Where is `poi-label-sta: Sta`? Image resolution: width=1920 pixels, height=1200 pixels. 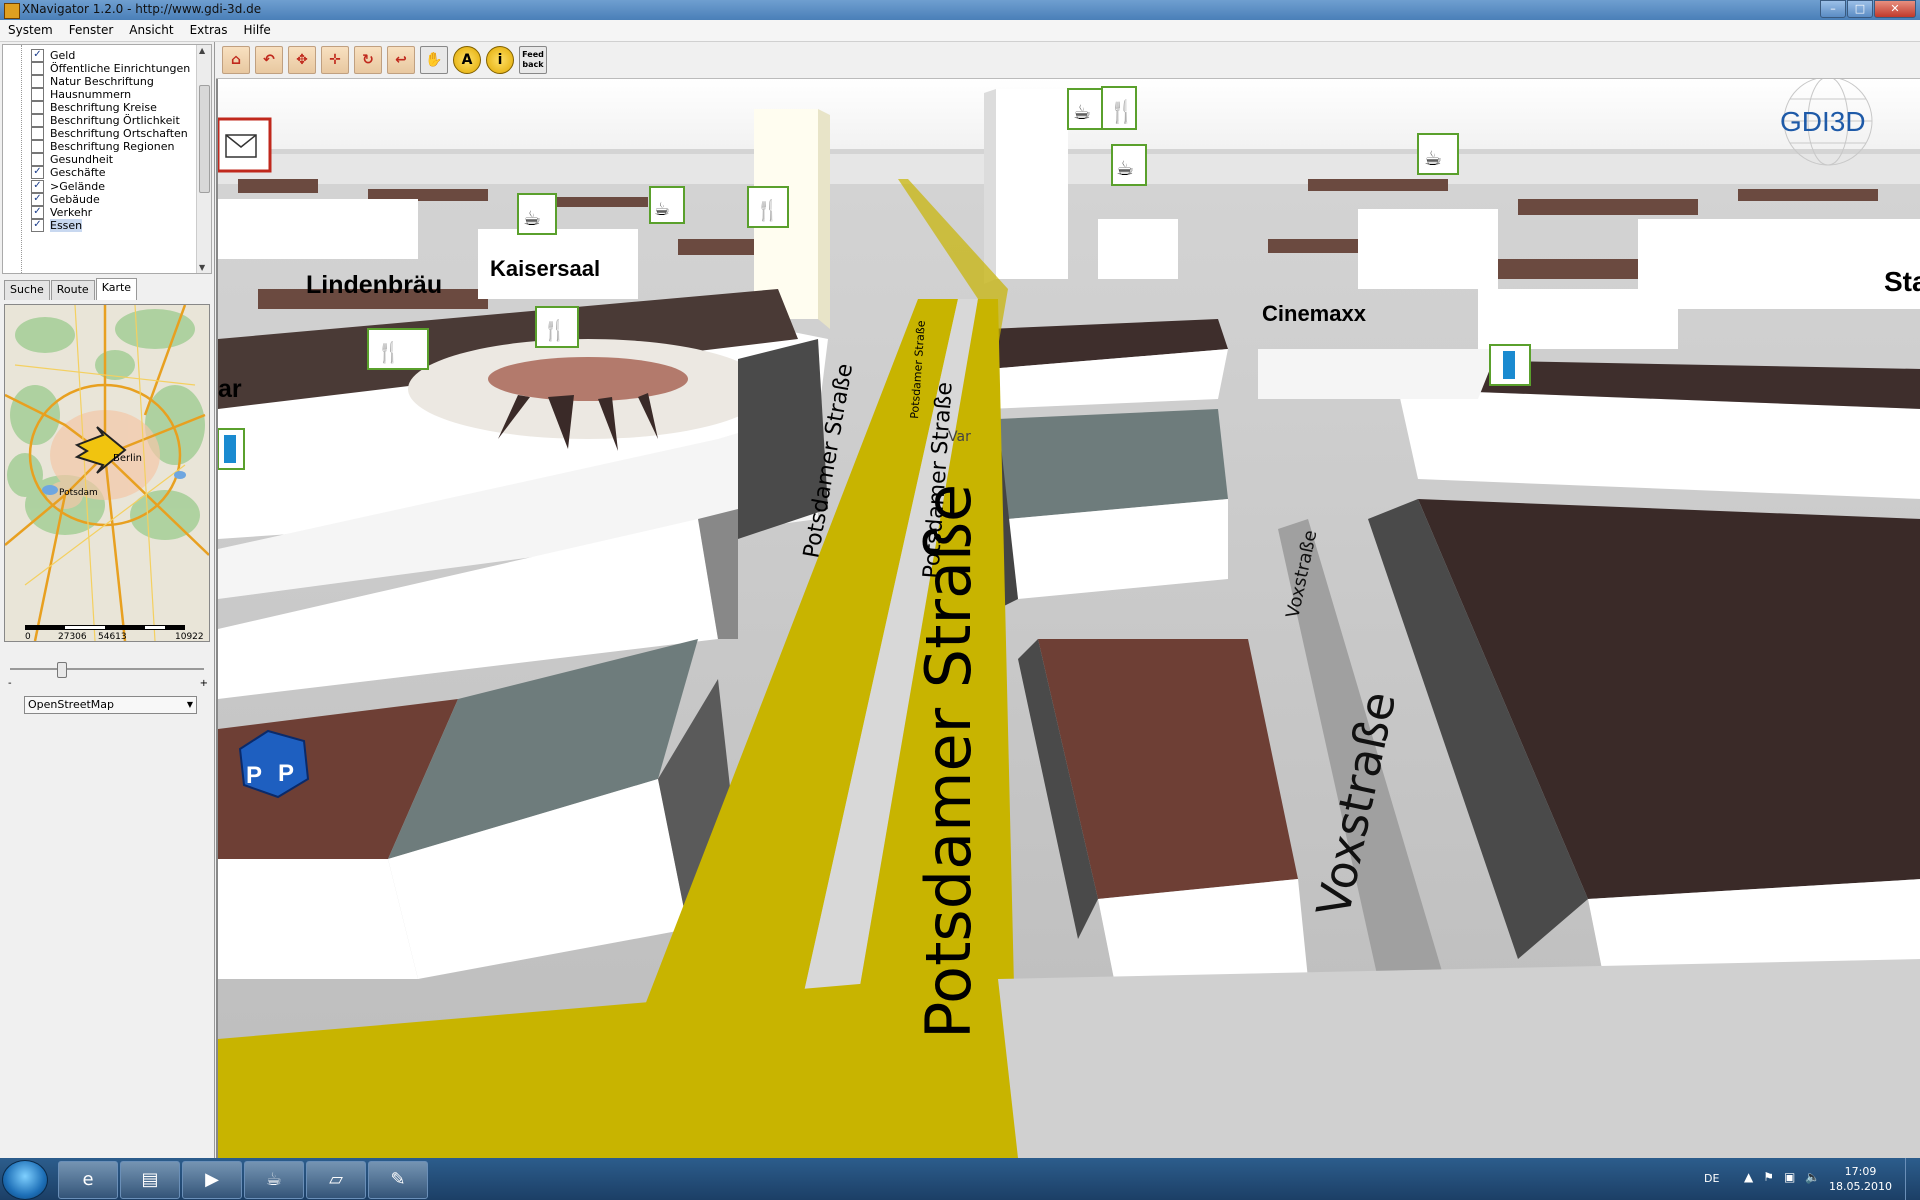
poi-label-sta: Sta is located at coordinates (1902, 281).